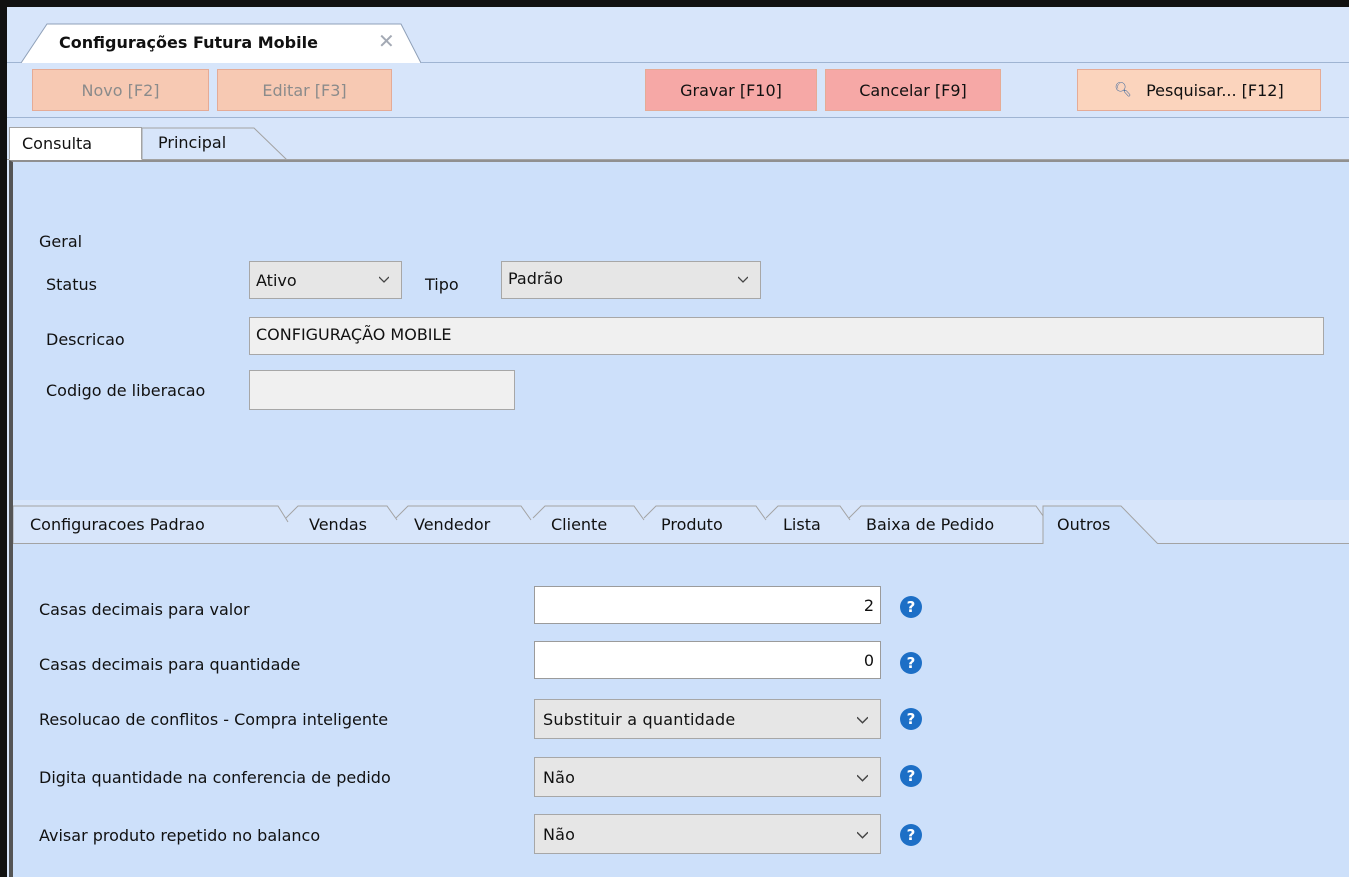  Describe the element at coordinates (559, 834) in the screenshot. I see `avisar-repetido-select-value: Não` at that location.